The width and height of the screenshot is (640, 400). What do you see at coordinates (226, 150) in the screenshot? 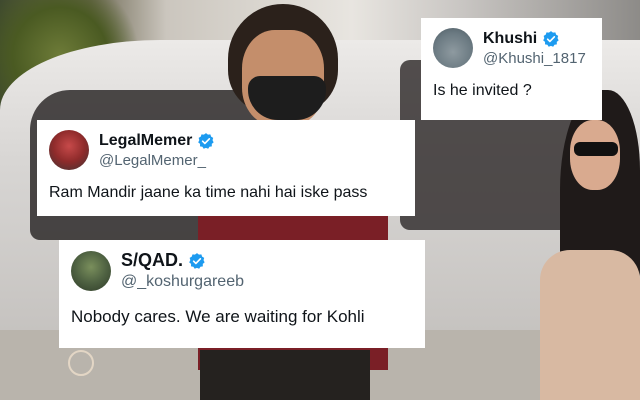
I see `tweet-header: LegalMemer @LegalMemer_` at bounding box center [226, 150].